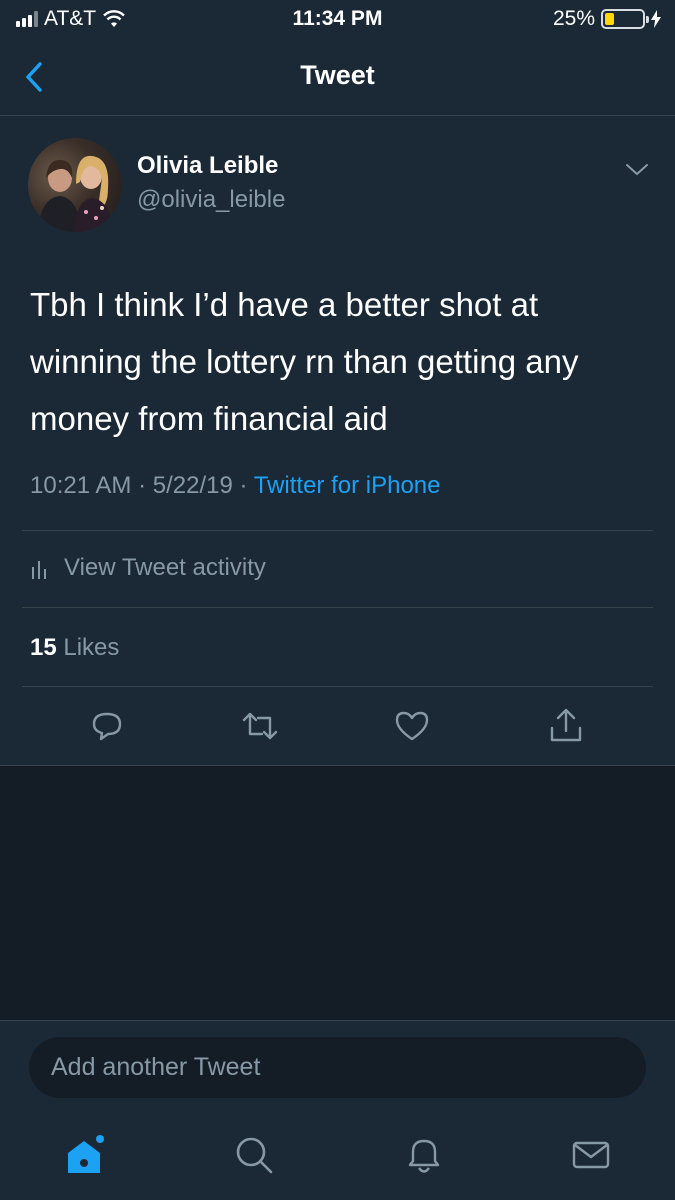 Image resolution: width=675 pixels, height=1200 pixels. I want to click on reply-icon, so click(107, 726).